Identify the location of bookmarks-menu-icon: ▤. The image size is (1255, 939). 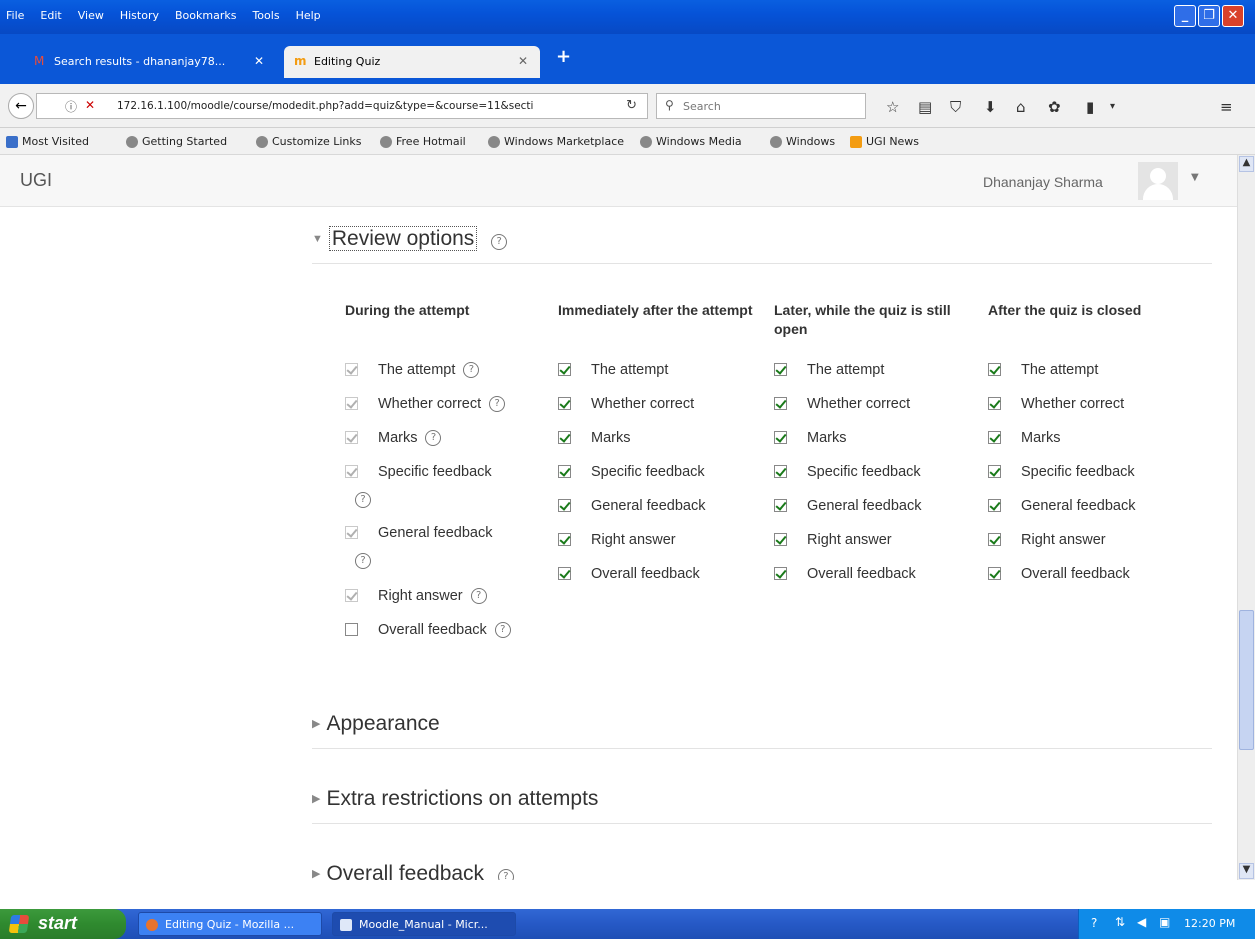
(925, 107).